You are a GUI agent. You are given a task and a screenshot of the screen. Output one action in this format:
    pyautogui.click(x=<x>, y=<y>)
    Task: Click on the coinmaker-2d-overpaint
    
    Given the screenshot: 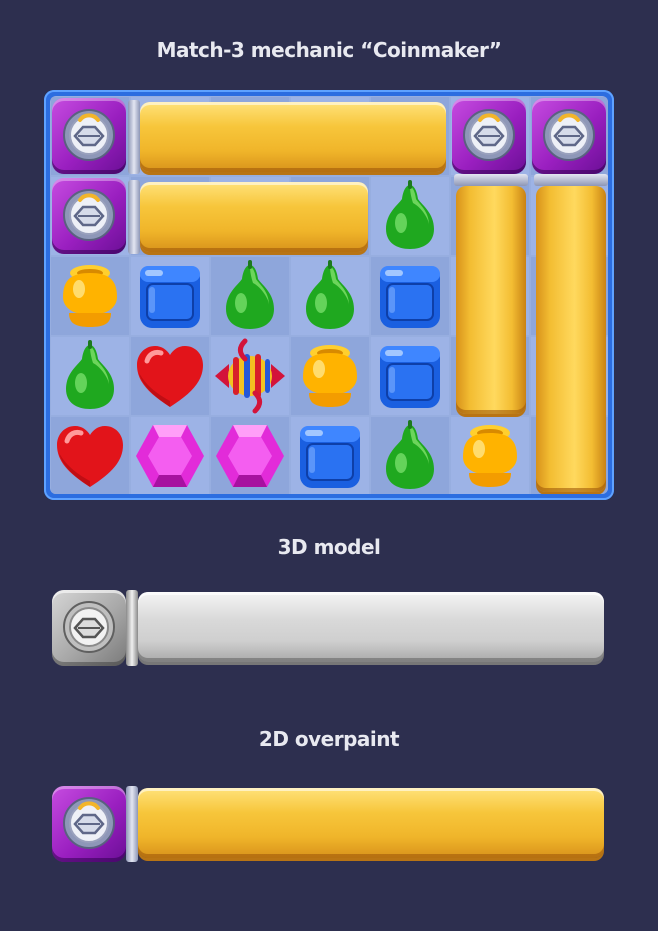 What is the action you would take?
    pyautogui.click(x=330, y=825)
    